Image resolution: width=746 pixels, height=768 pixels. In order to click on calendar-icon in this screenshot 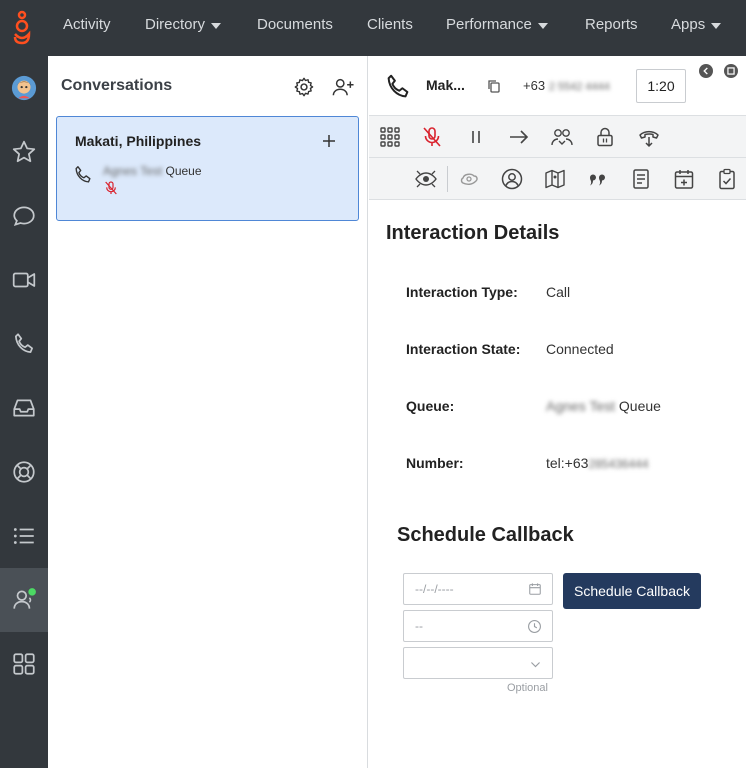, I will do `click(535, 589)`.